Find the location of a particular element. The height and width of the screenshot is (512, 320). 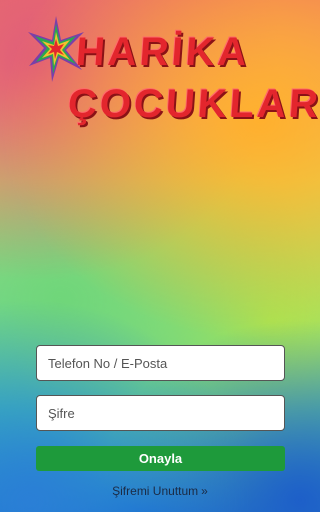

forgot-password-link: Şifremi Unuttum» is located at coordinates (160, 491).